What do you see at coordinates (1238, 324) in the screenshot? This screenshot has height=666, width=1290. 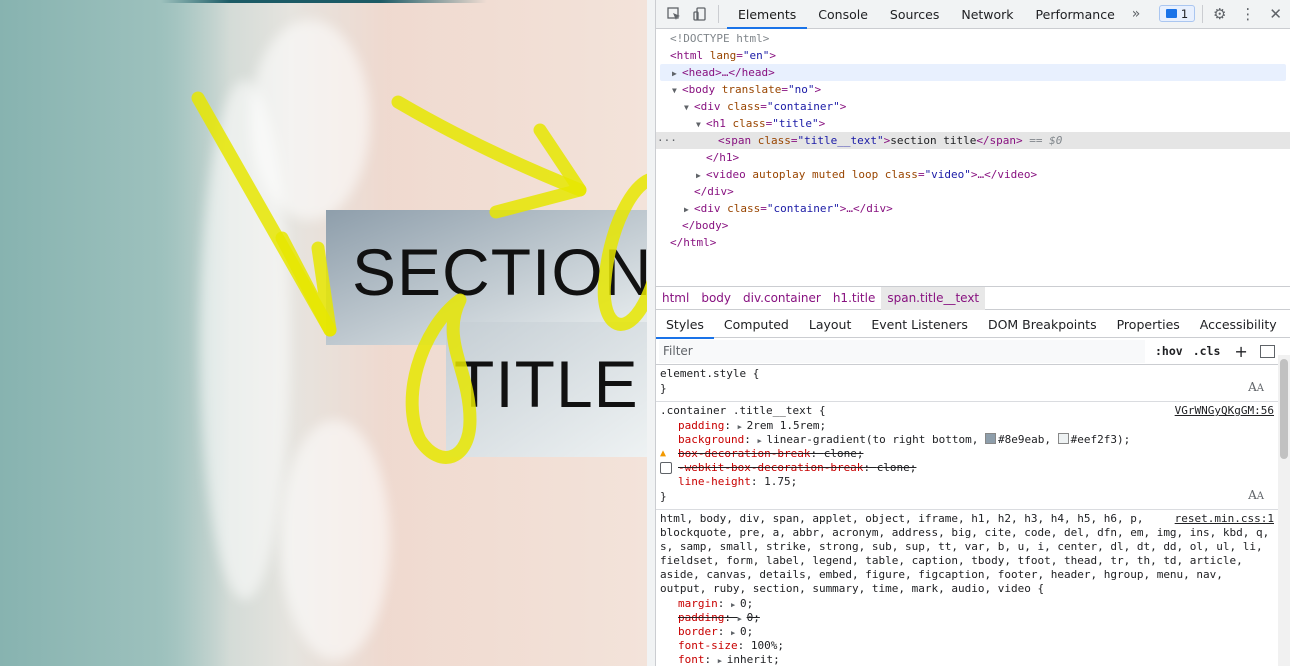 I see `tab-accessibility: Accessibility` at bounding box center [1238, 324].